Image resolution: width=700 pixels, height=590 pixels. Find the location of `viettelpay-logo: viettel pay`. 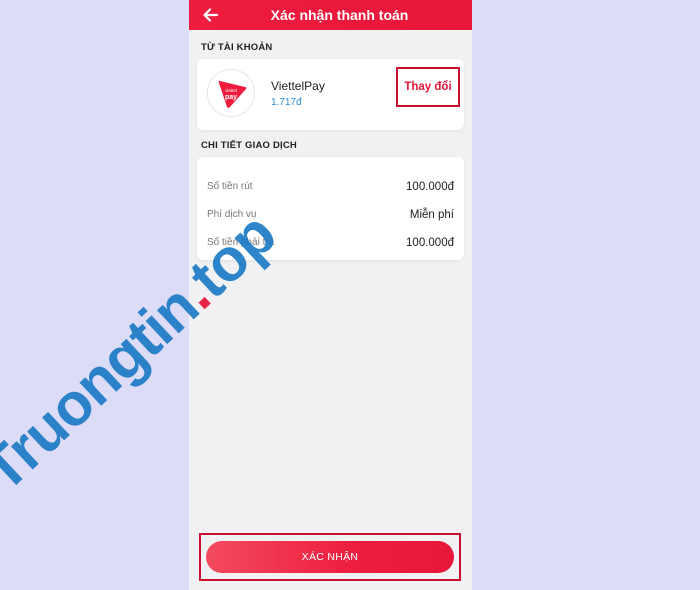

viettelpay-logo: viettel pay is located at coordinates (231, 93).